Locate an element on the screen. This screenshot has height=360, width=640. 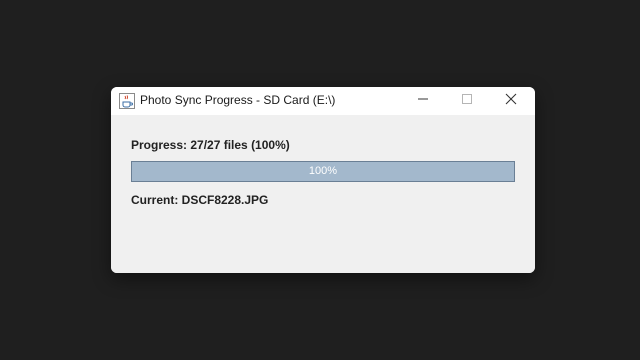
window-title: Photo Sync Progress - SD Card (E:\) is located at coordinates (238, 100).